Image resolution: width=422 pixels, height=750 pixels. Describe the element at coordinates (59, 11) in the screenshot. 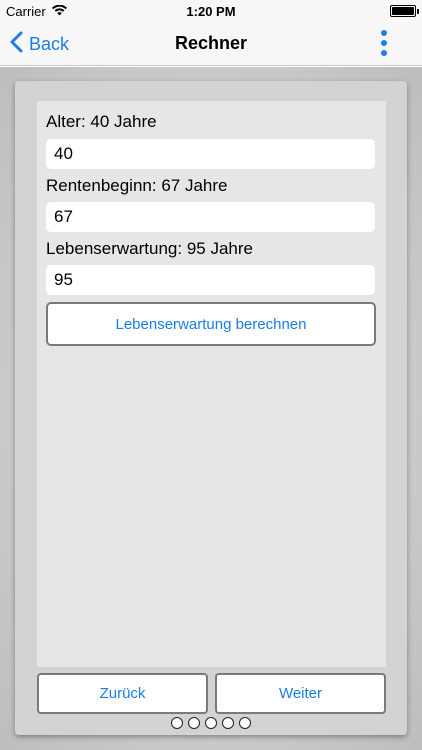

I see `wifi-icon` at that location.